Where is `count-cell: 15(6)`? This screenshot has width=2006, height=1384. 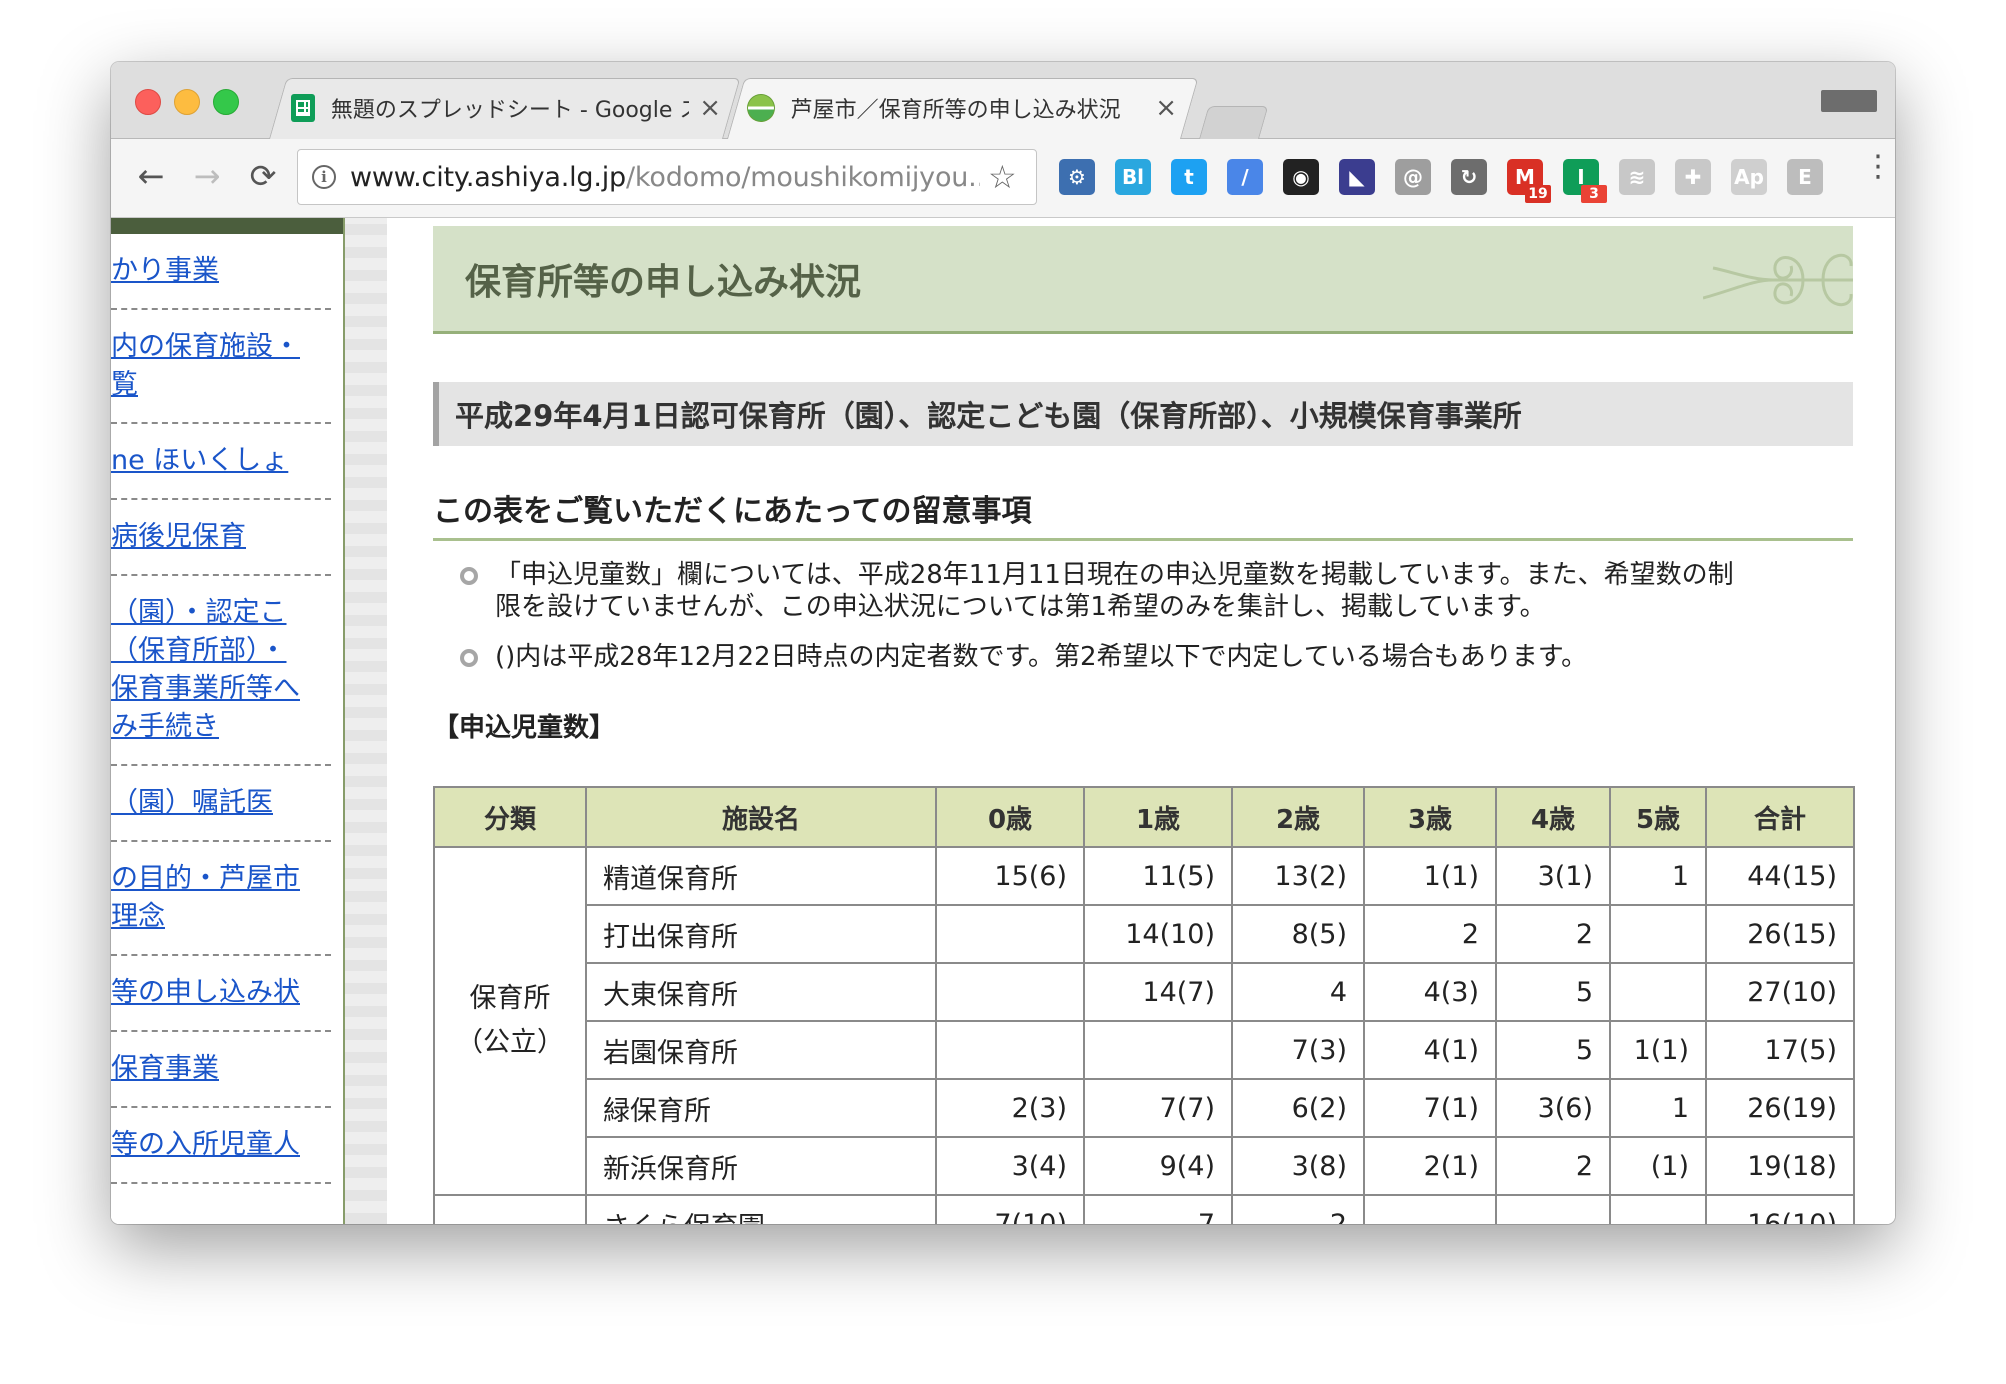
count-cell: 15(6) is located at coordinates (1010, 876).